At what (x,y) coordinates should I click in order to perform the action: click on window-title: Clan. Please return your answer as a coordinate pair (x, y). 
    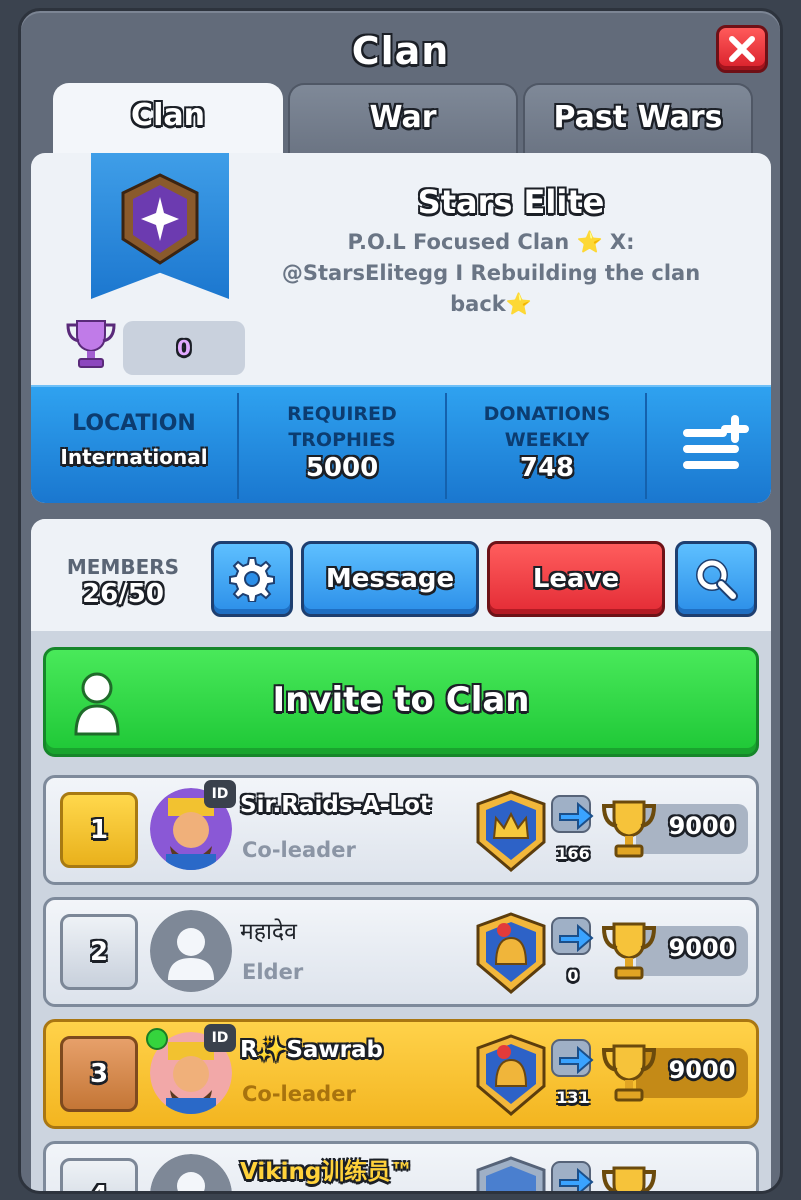
    Looking at the image, I should click on (400, 51).